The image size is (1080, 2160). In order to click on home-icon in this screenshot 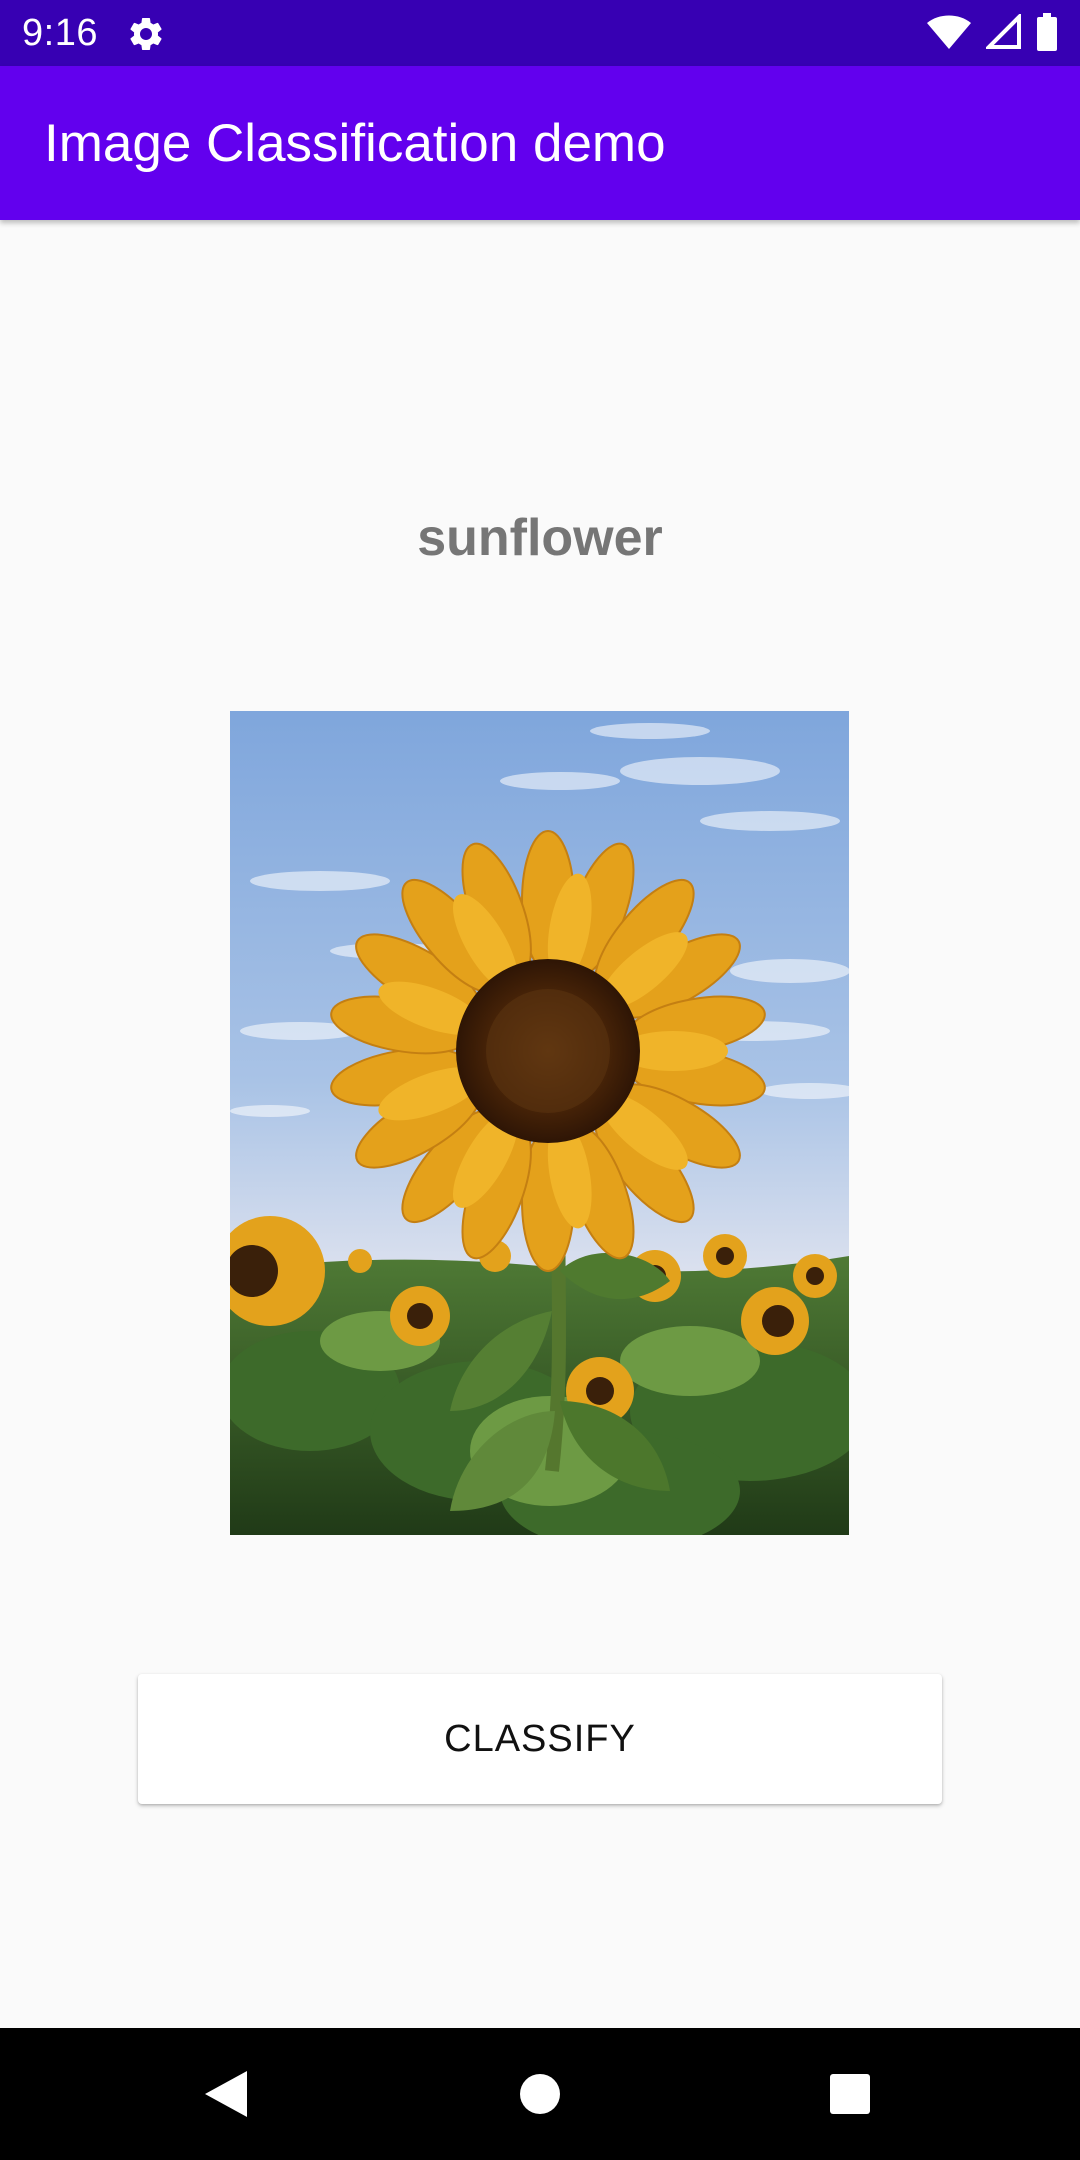, I will do `click(540, 2094)`.